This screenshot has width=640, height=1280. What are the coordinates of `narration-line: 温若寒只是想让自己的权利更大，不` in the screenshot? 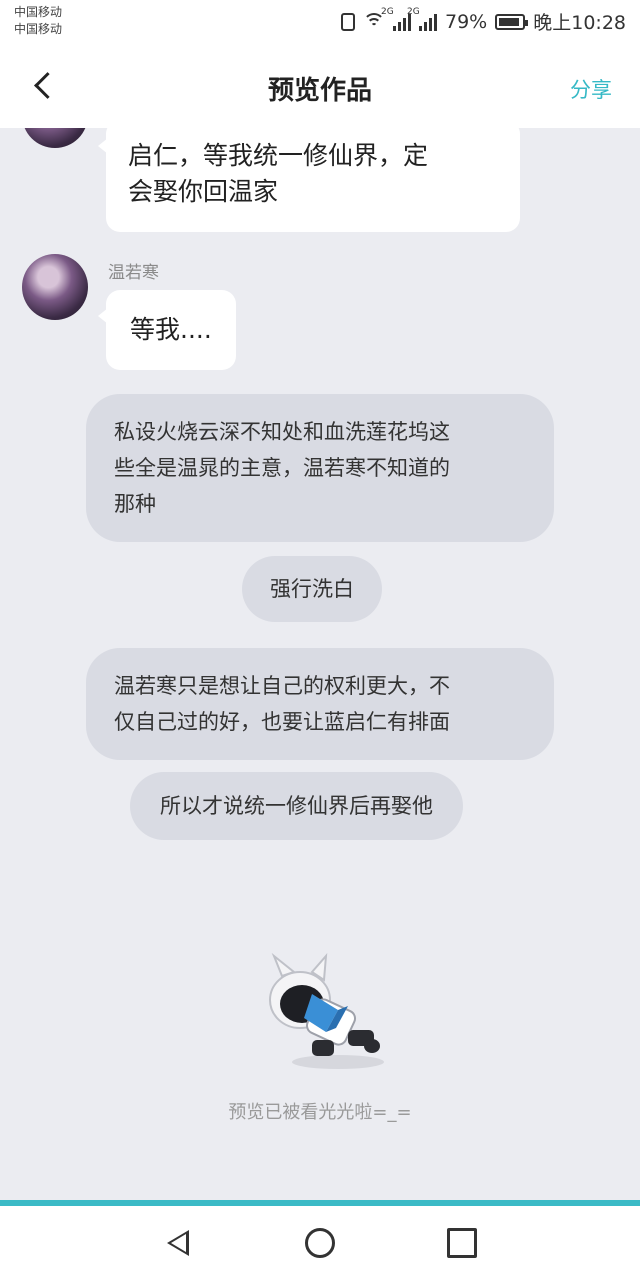 It's located at (282, 686).